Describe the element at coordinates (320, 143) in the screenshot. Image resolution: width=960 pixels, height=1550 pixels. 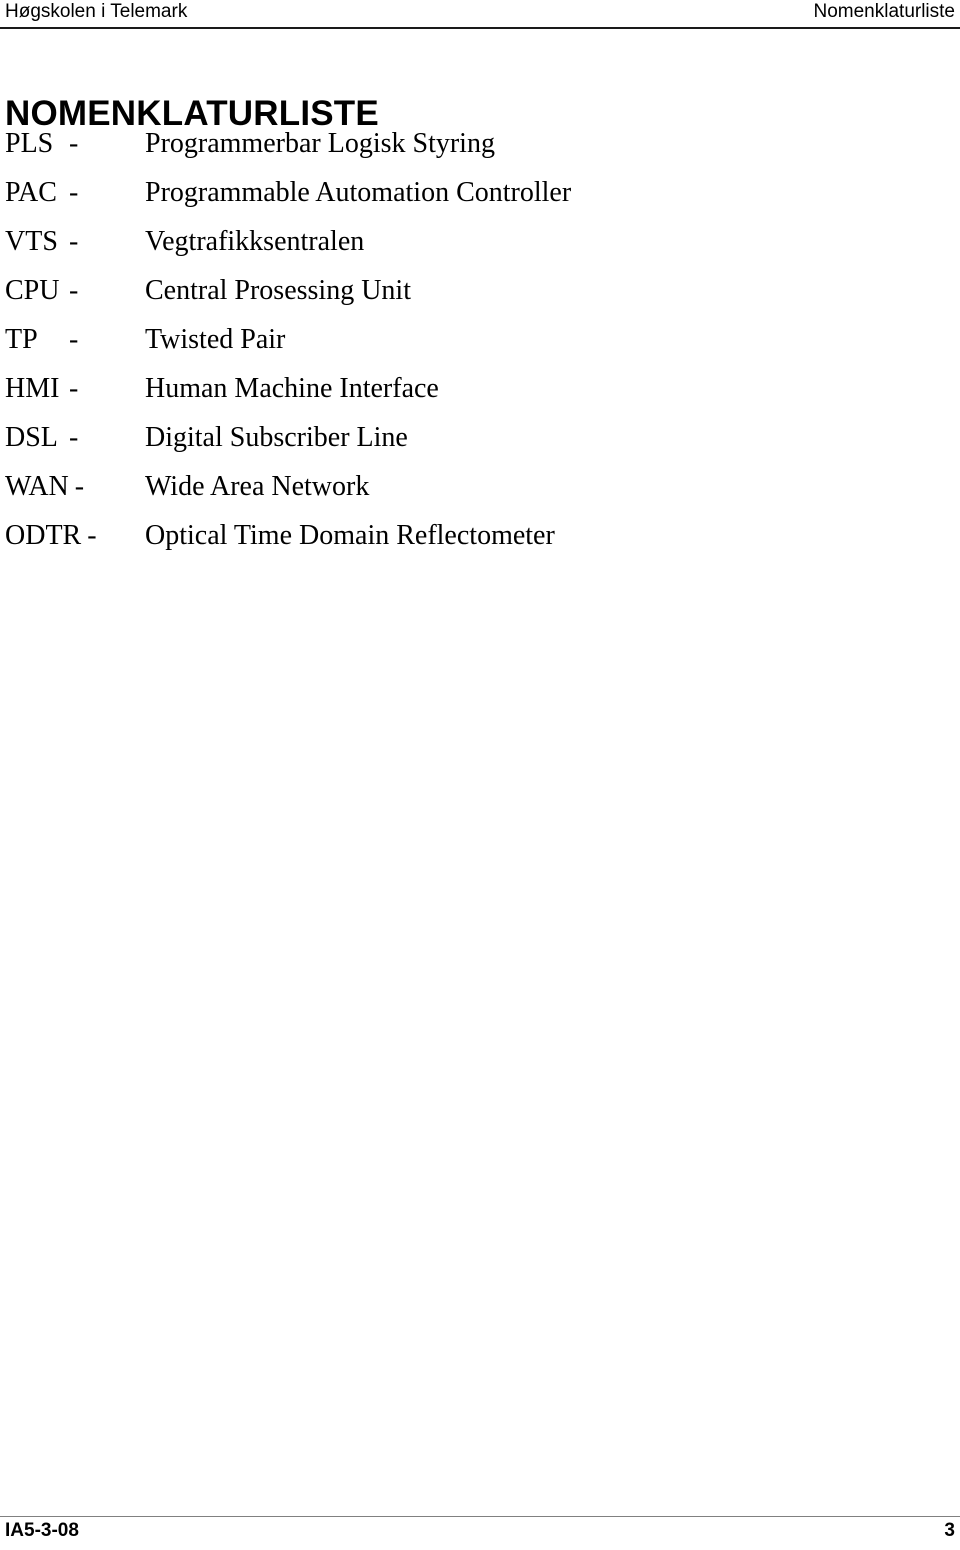
I see `definition: Programmerbar Logisk Styring` at that location.